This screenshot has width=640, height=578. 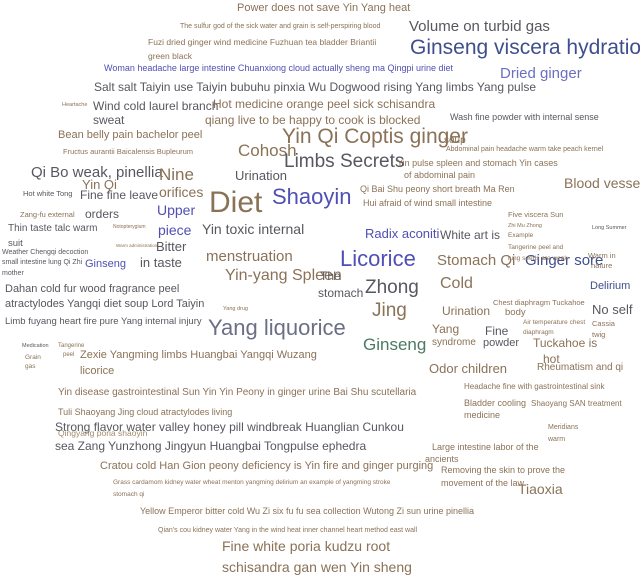 What do you see at coordinates (324, 104) in the screenshot?
I see `word-cloud-term: Hot medicine orange peel sick schisandra` at bounding box center [324, 104].